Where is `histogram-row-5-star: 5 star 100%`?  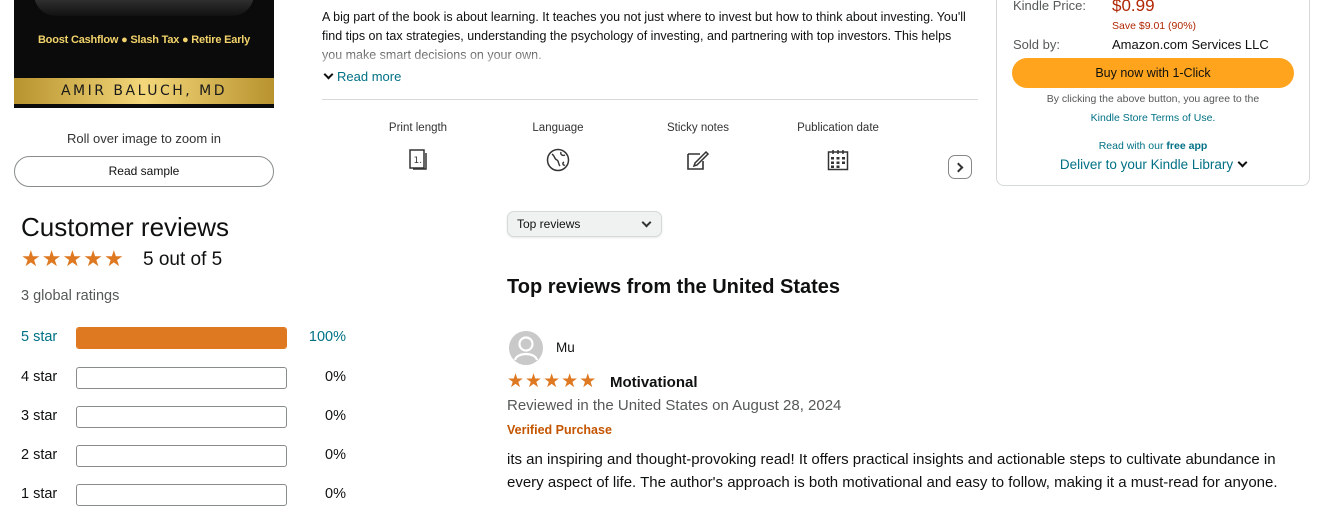
histogram-row-5-star: 5 star 100% is located at coordinates (186, 338).